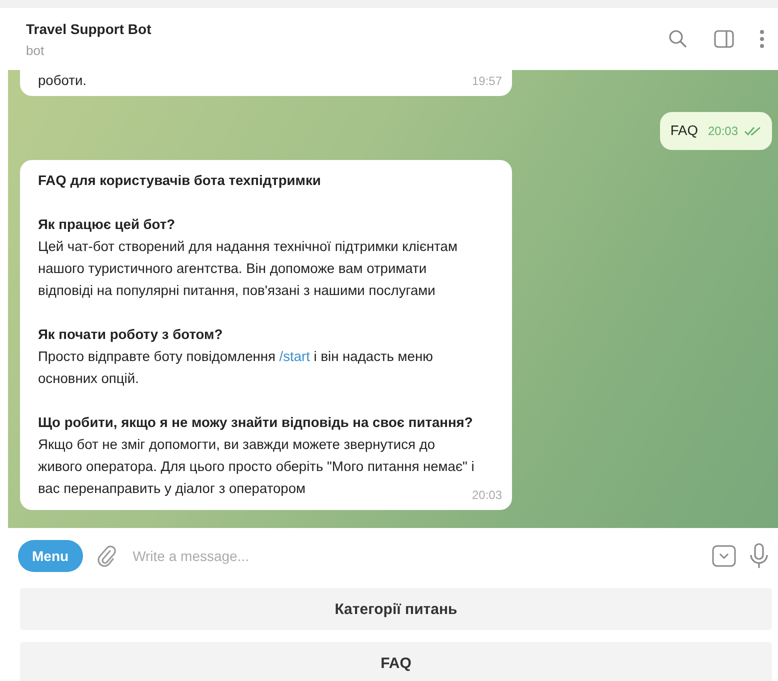  What do you see at coordinates (131, 335) in the screenshot?
I see `message-heading: Як почати роботу з ботом?` at bounding box center [131, 335].